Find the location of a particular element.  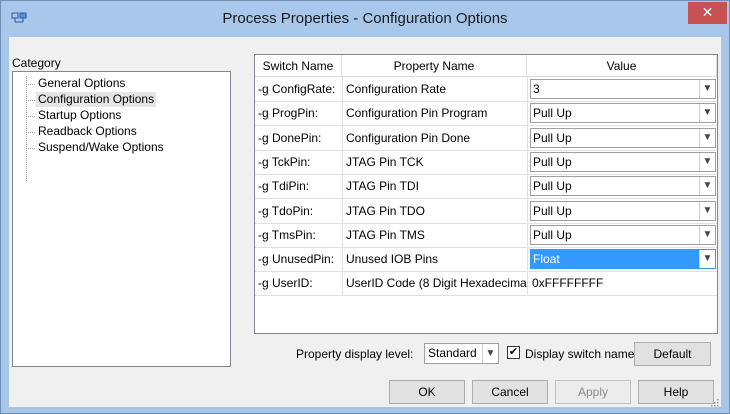

display-switch-names-label: Display switch names is located at coordinates (582, 354).